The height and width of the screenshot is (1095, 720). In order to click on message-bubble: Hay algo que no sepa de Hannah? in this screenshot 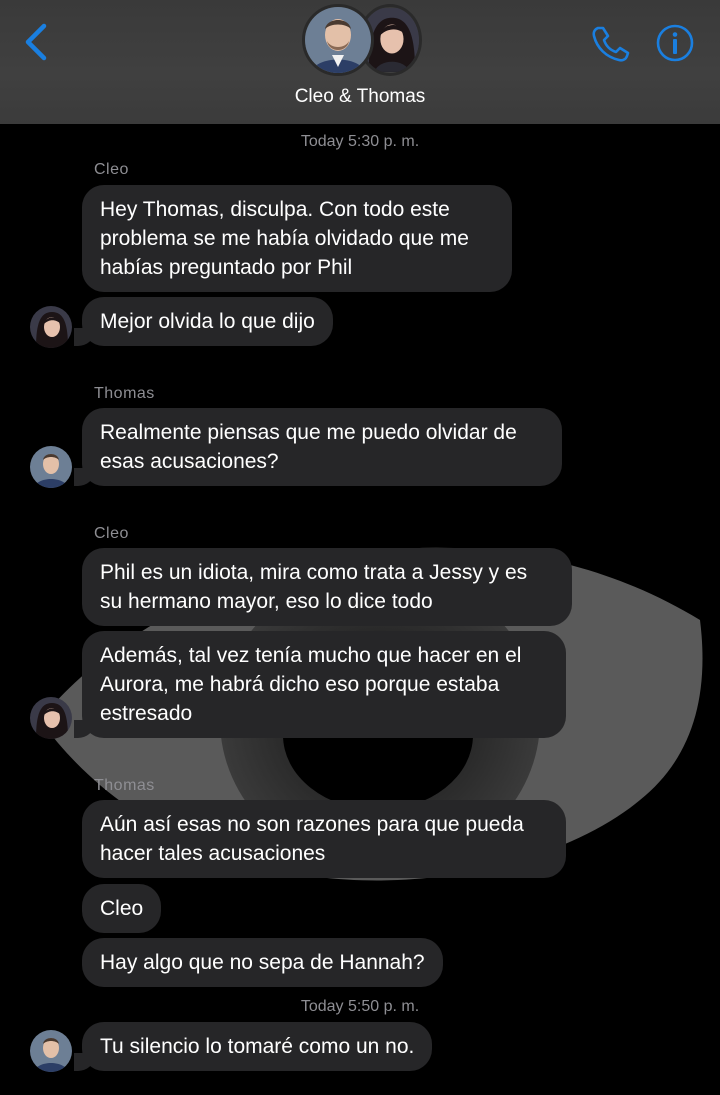, I will do `click(262, 962)`.